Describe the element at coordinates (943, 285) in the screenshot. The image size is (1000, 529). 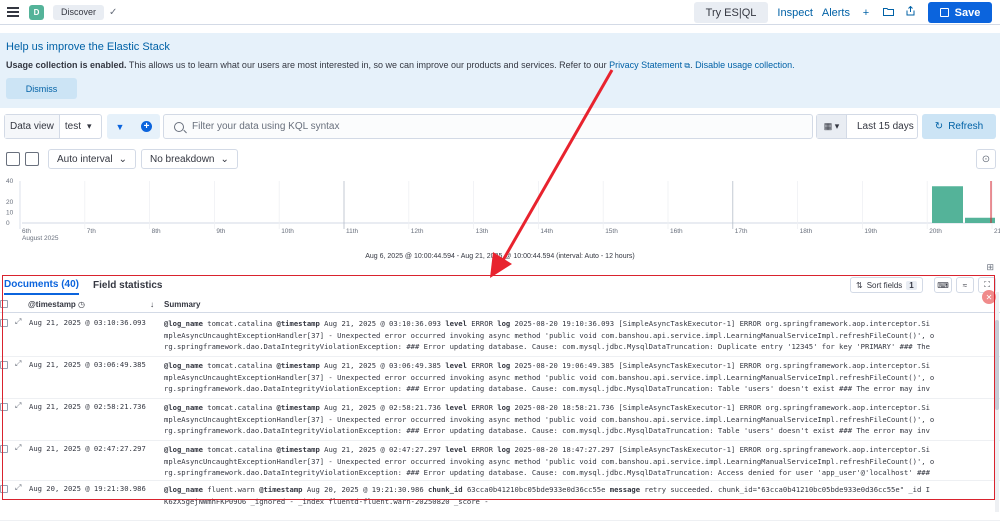
I see `keyboard-icon: ⌨` at that location.